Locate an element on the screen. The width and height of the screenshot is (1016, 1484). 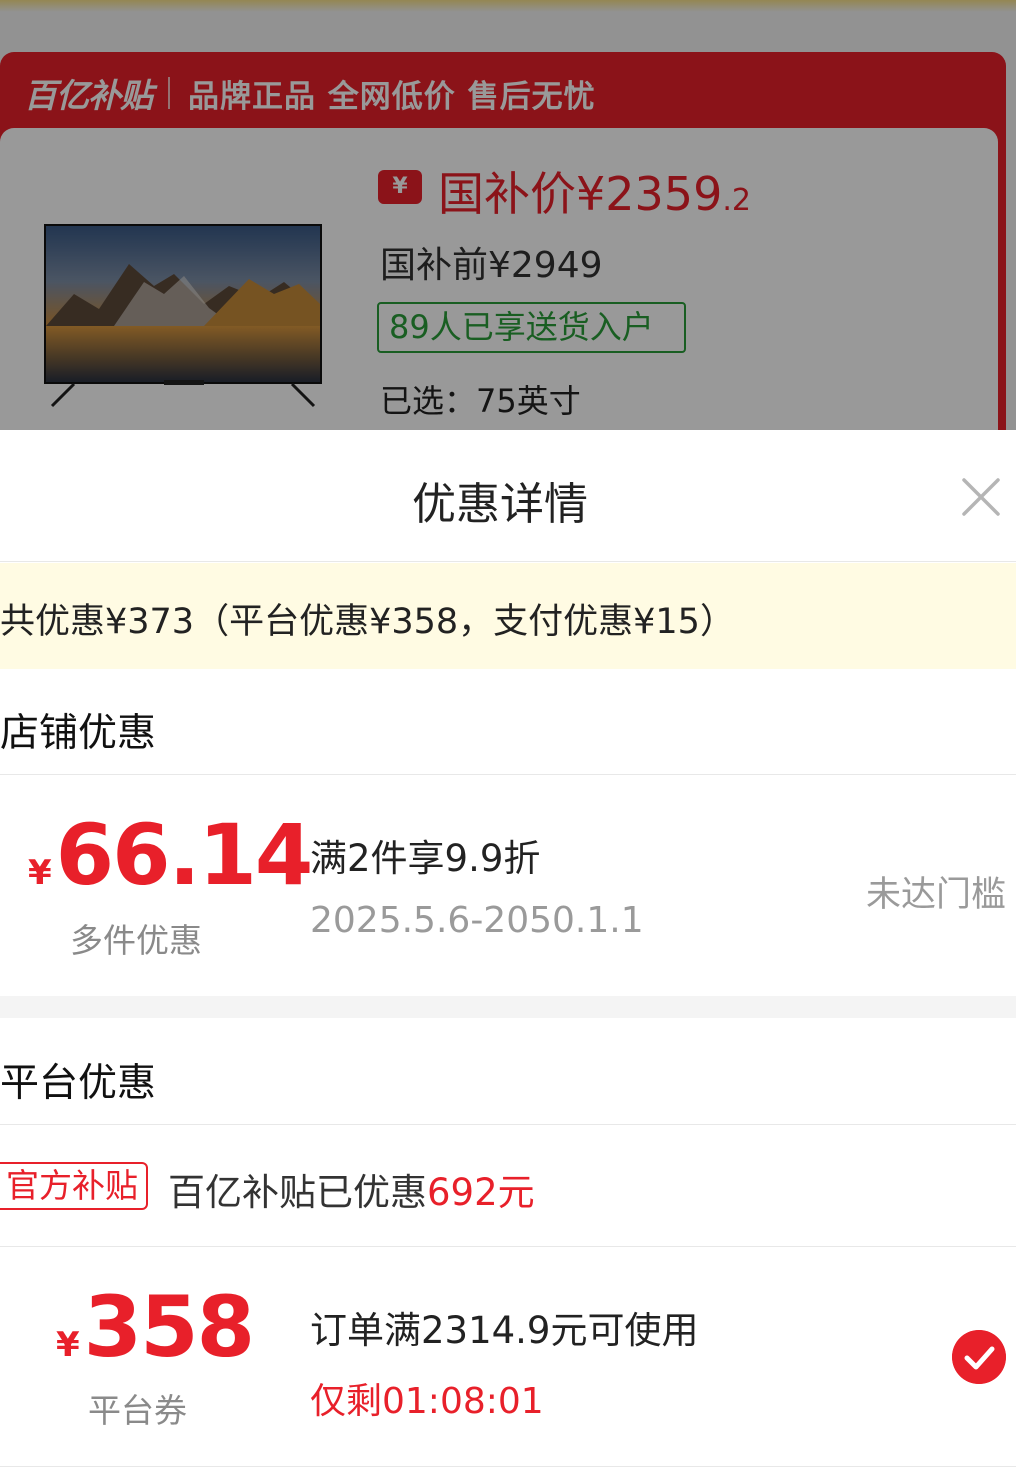
platform-coupon-countdown: 仅剩01:08:01 is located at coordinates (427, 1401).